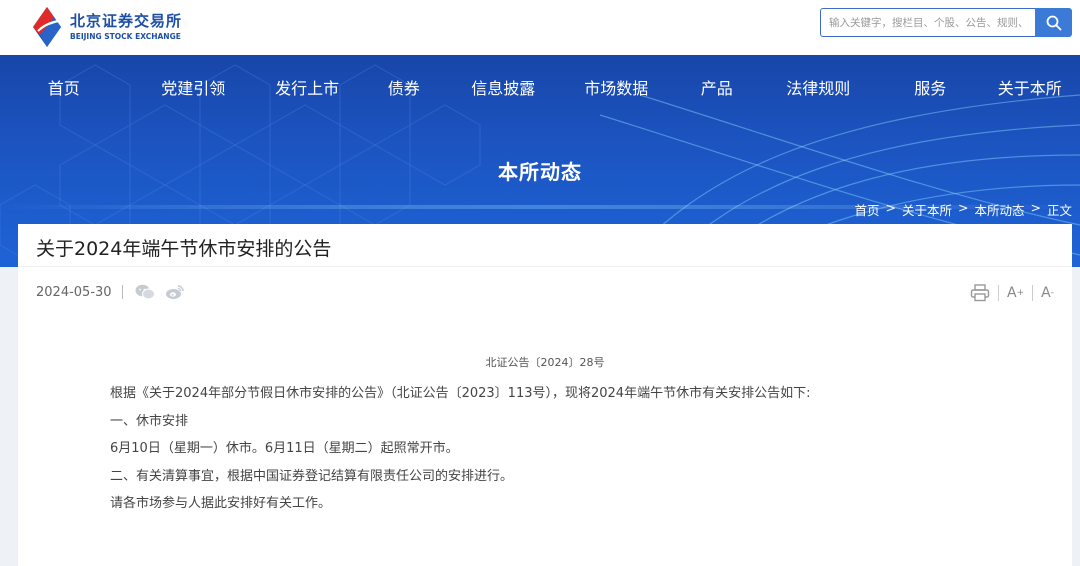 The height and width of the screenshot is (566, 1080). What do you see at coordinates (545, 362) in the screenshot?
I see `document-number: 北证公告〔2024〕28号` at bounding box center [545, 362].